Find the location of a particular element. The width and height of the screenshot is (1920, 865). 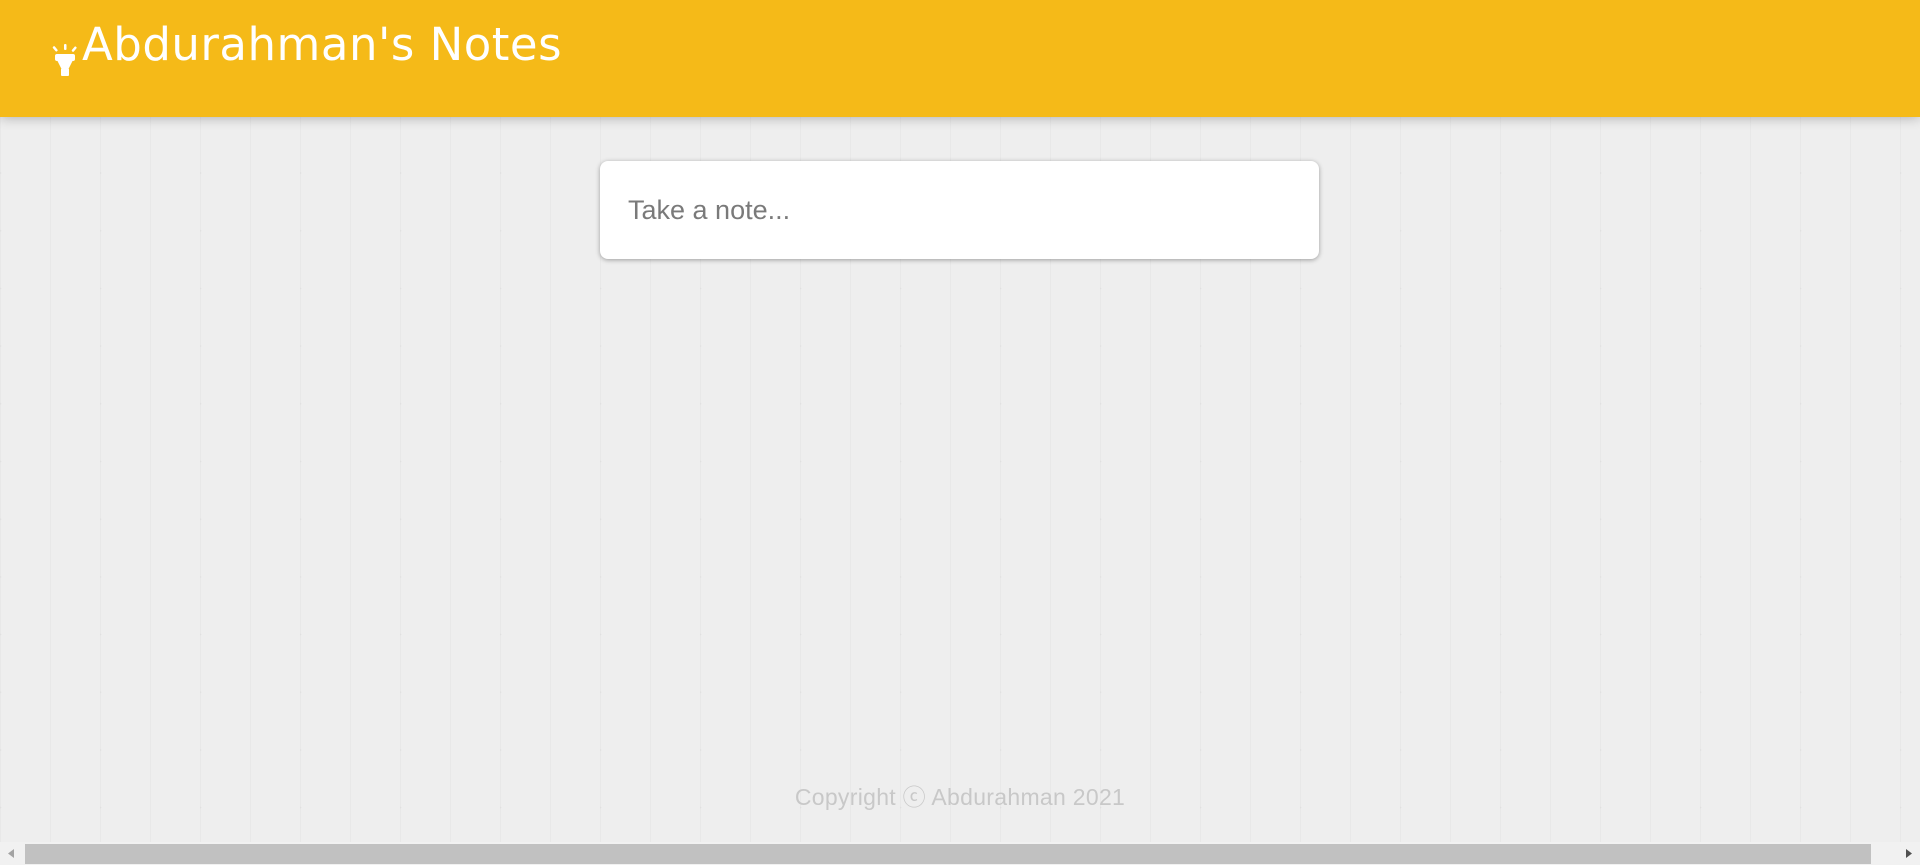

horizontal-scrollbar is located at coordinates (960, 853).